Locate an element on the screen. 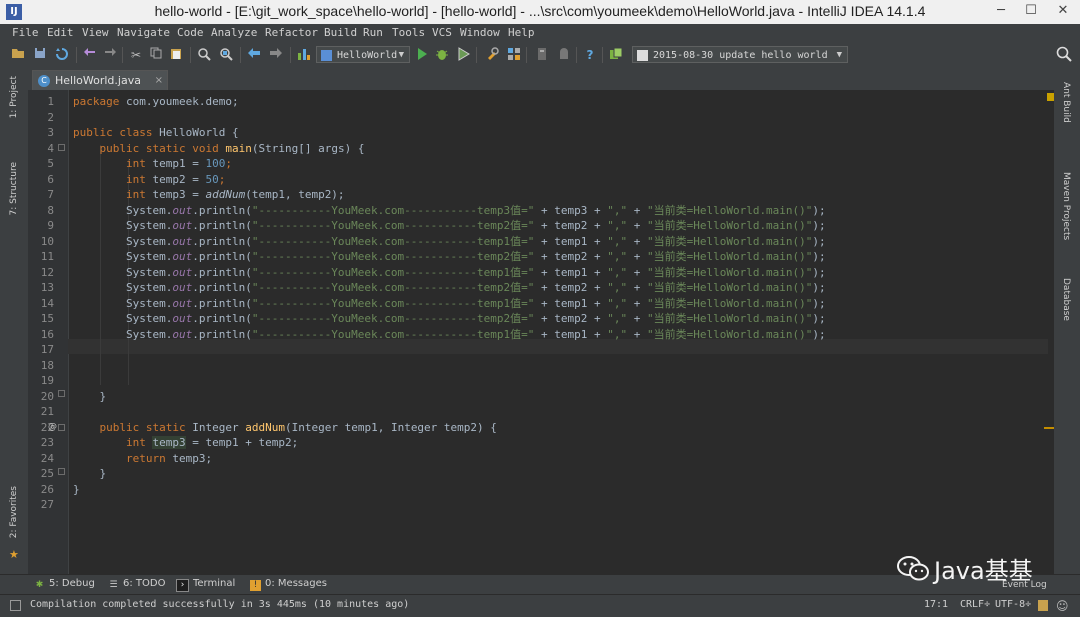  menu-run: Run is located at coordinates (373, 32).